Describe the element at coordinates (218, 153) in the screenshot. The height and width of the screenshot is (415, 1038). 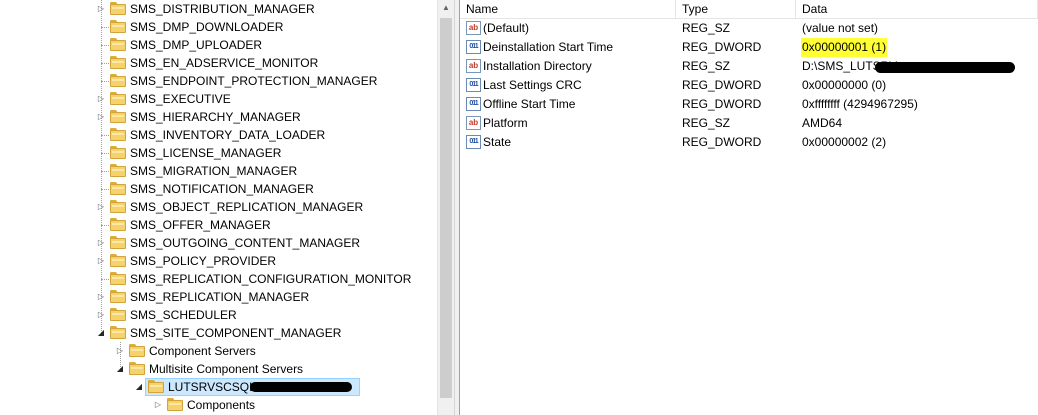
I see `tree-node: SMS_LICENSE_MANAGER` at that location.